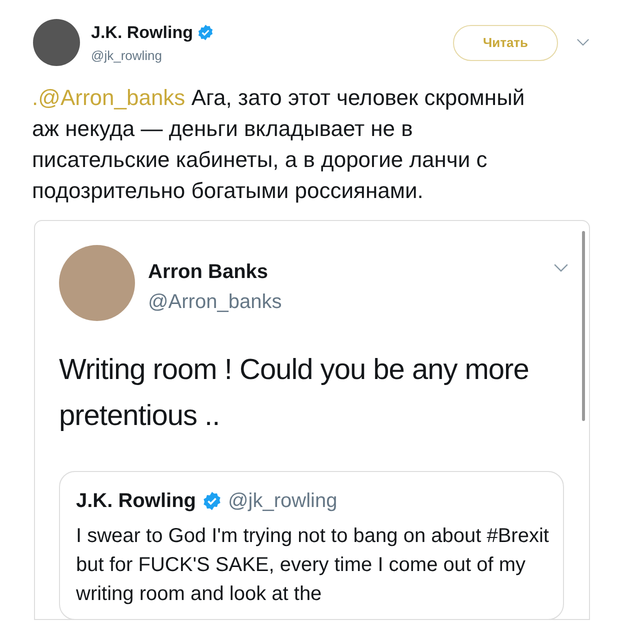  Describe the element at coordinates (313, 565) in the screenshot. I see `quoted-text: I swear to God I'm trying not to bang on about #Brexit but for FUCK'S SAKE, every time I come out of my writing room and look at the` at that location.